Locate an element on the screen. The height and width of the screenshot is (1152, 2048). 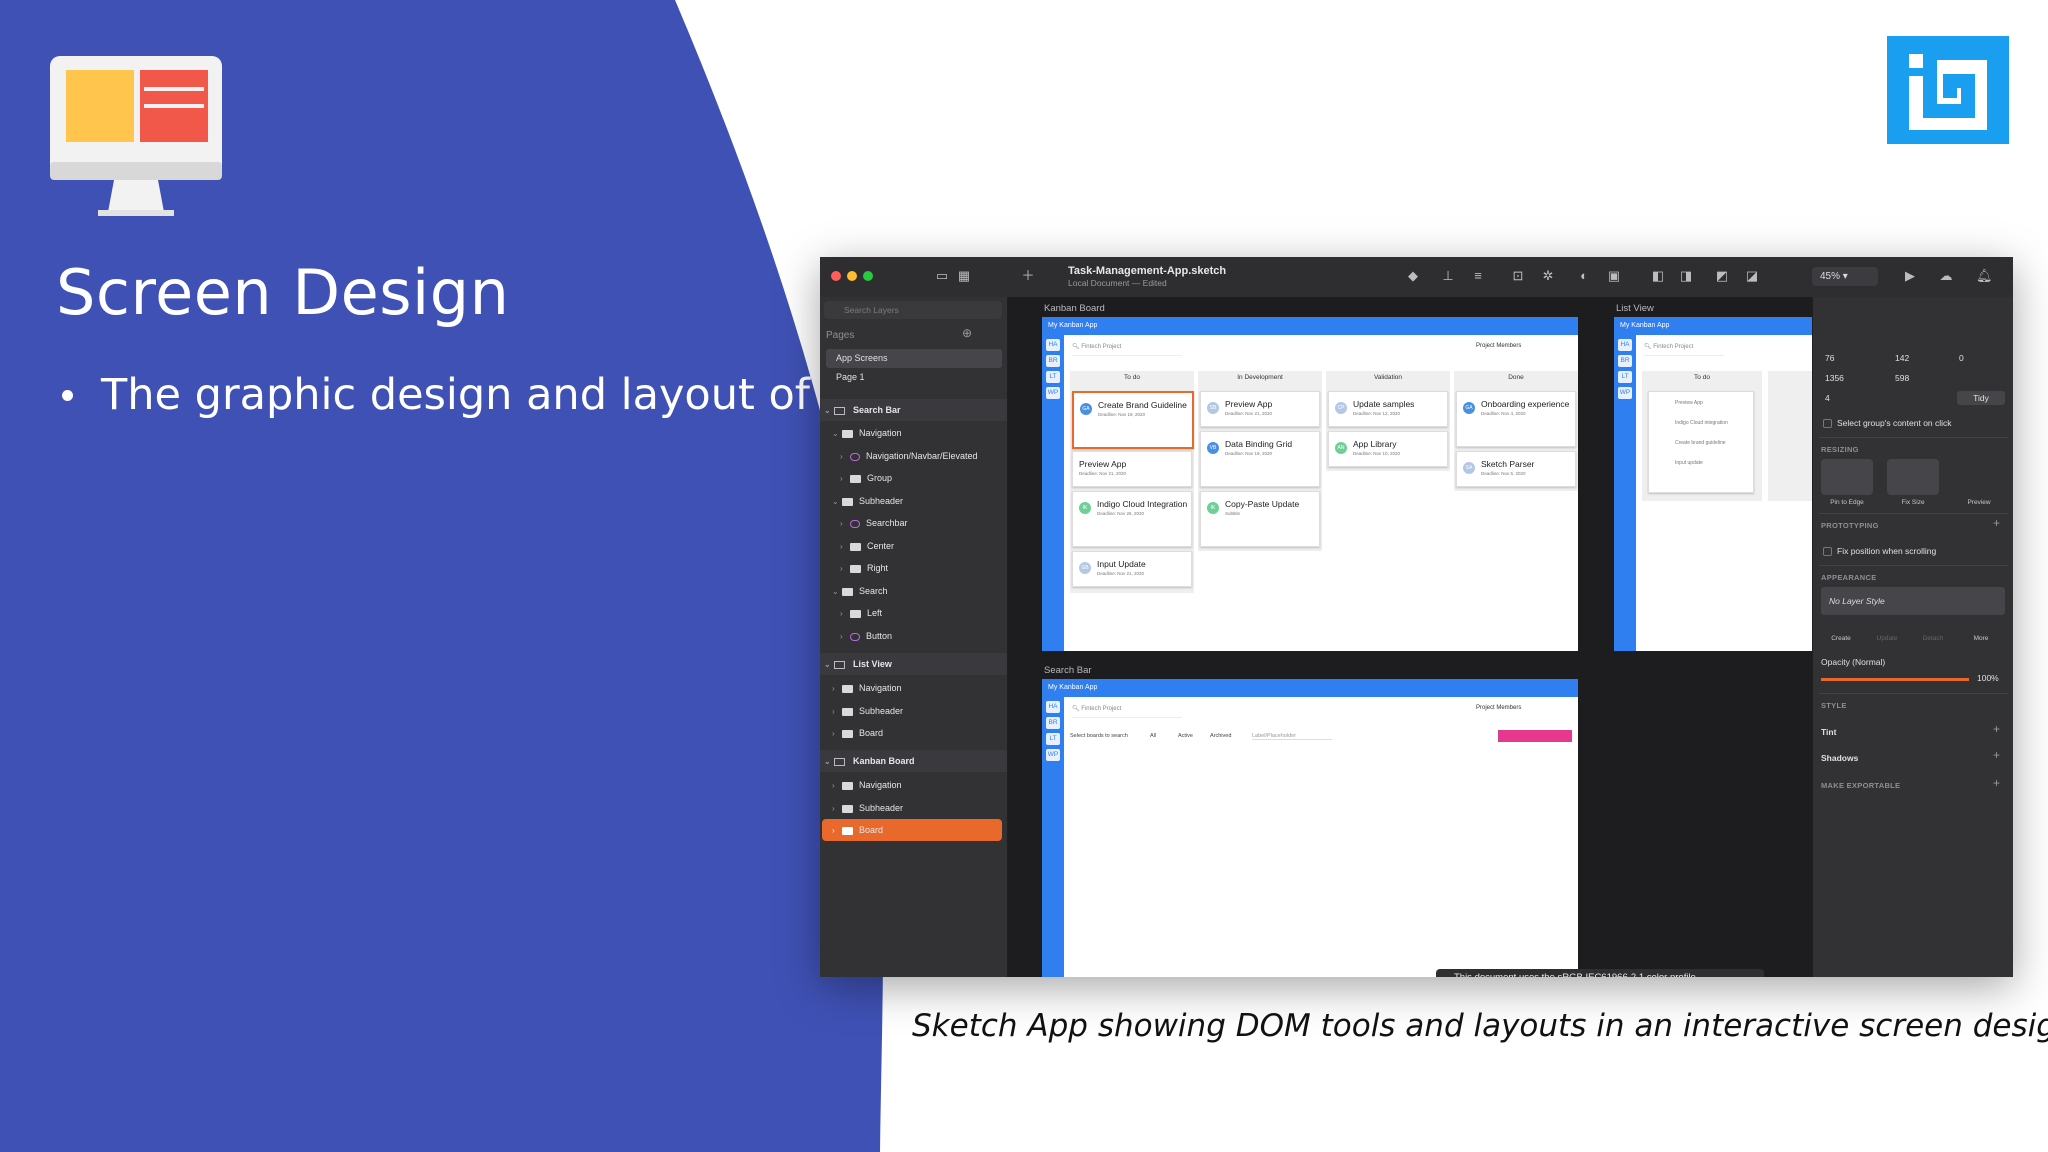
boolean-union-icon: ◧ is located at coordinates (1658, 276).